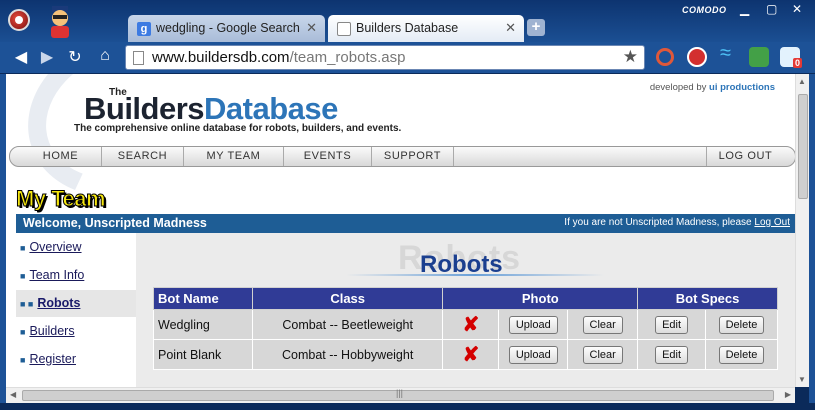  What do you see at coordinates (347, 354) in the screenshot?
I see `bot-class-cell: Combat -- Hobbyweight` at bounding box center [347, 354].